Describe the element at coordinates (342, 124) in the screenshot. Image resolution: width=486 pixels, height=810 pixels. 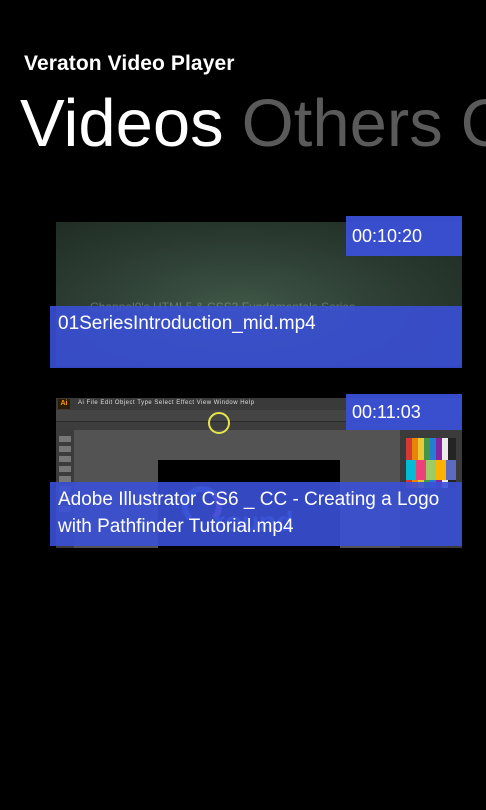
I see `tab-others: Others` at that location.